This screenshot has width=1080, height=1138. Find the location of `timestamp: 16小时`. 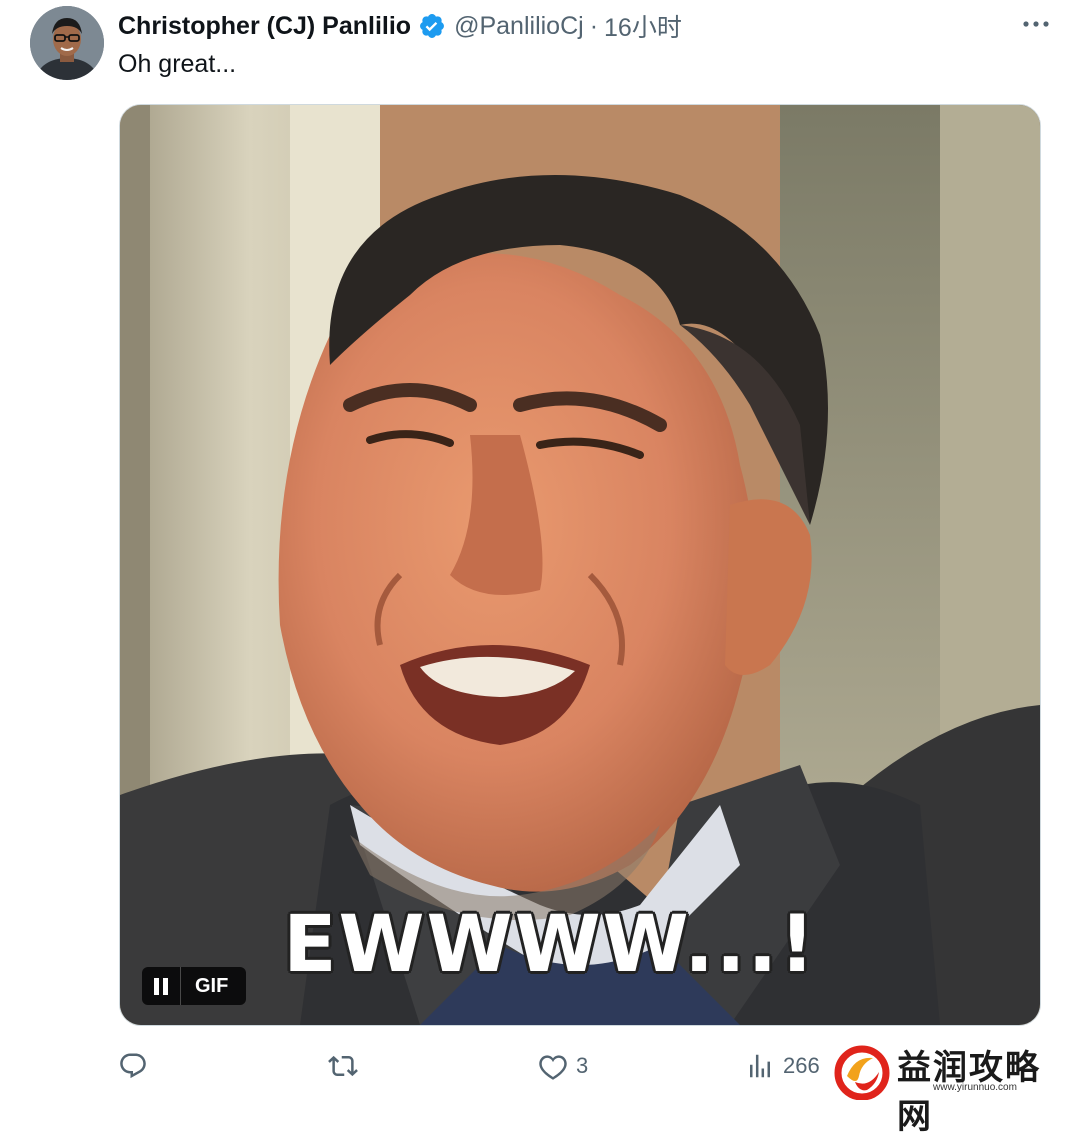

timestamp: 16小时 is located at coordinates (643, 26).